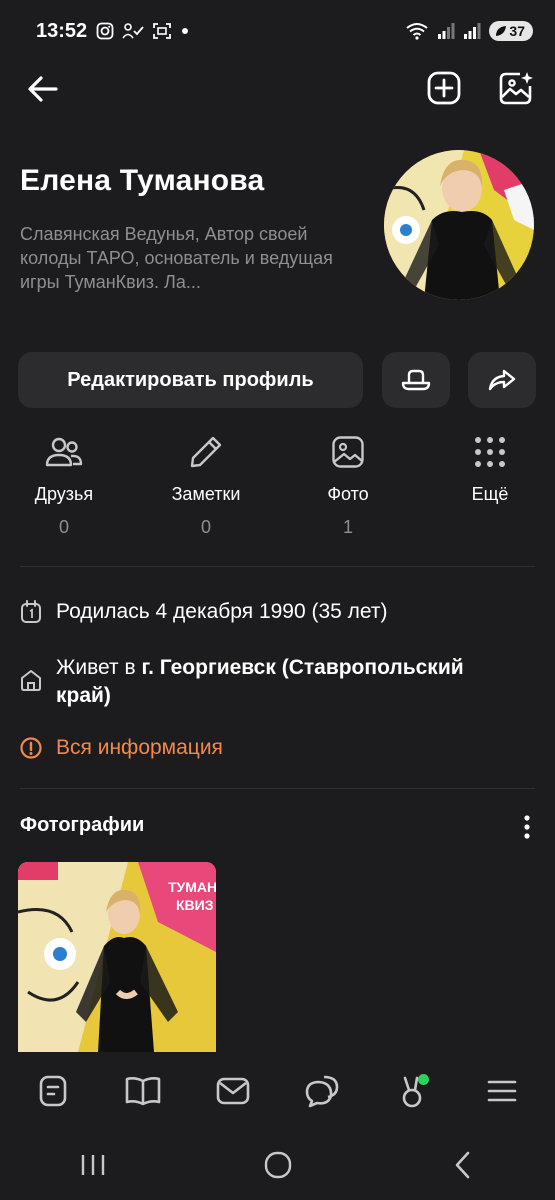 This screenshot has height=1200, width=555. Describe the element at coordinates (277, 32) in the screenshot. I see `status-bar: 13:52 37` at that location.